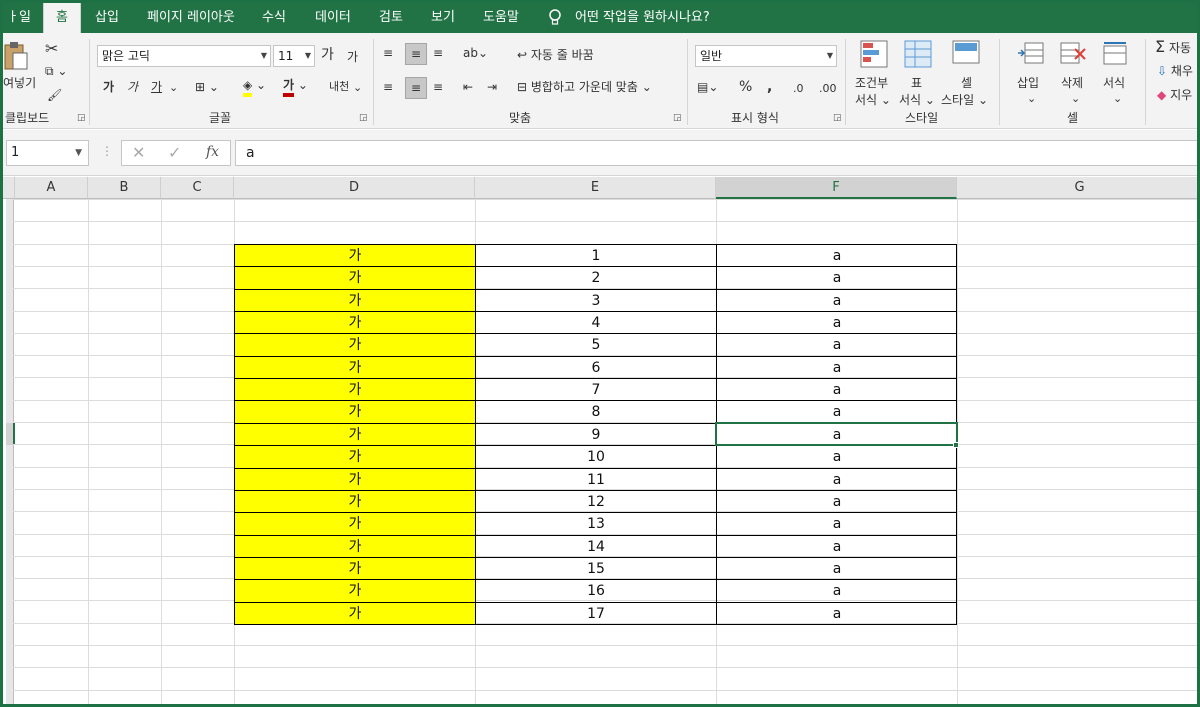 The image size is (1200, 707). Describe the element at coordinates (595, 345) in the screenshot. I see `cell-e: 5` at that location.